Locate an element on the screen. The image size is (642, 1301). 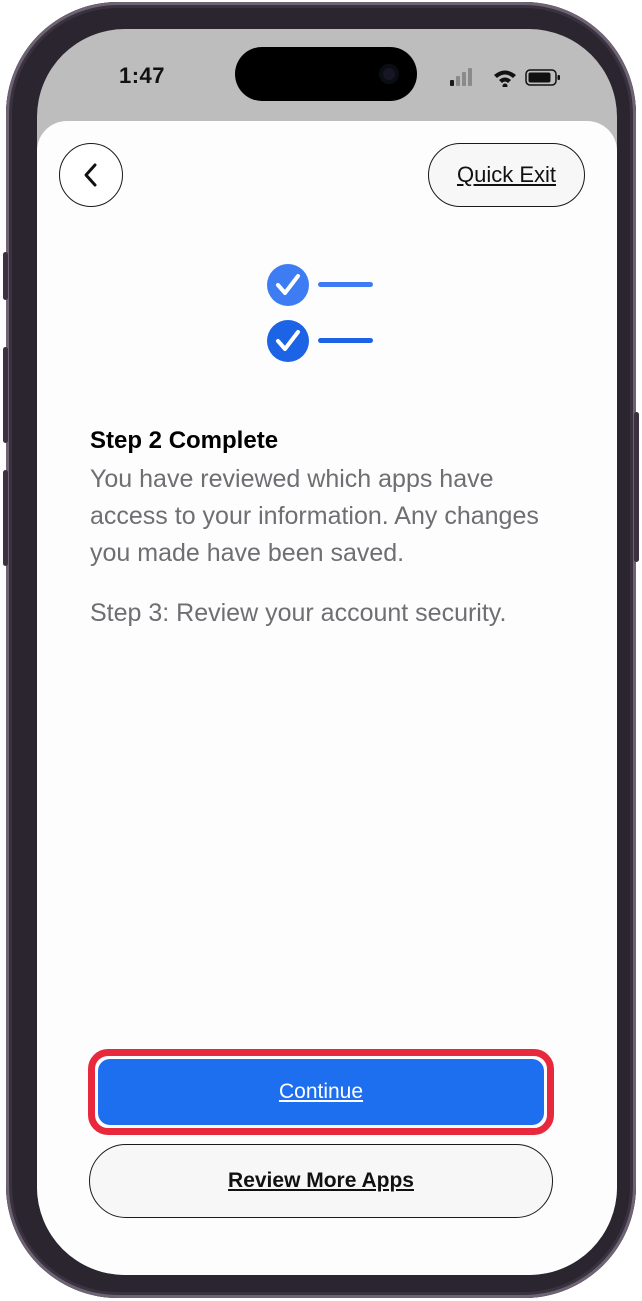
wifi-icon is located at coordinates (505, 79).